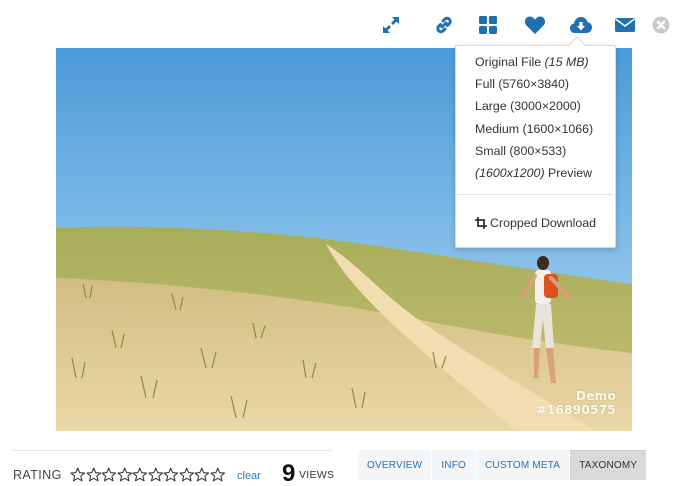 The width and height of the screenshot is (687, 486). I want to click on download-original-file: Original File (15 MB), so click(532, 62).